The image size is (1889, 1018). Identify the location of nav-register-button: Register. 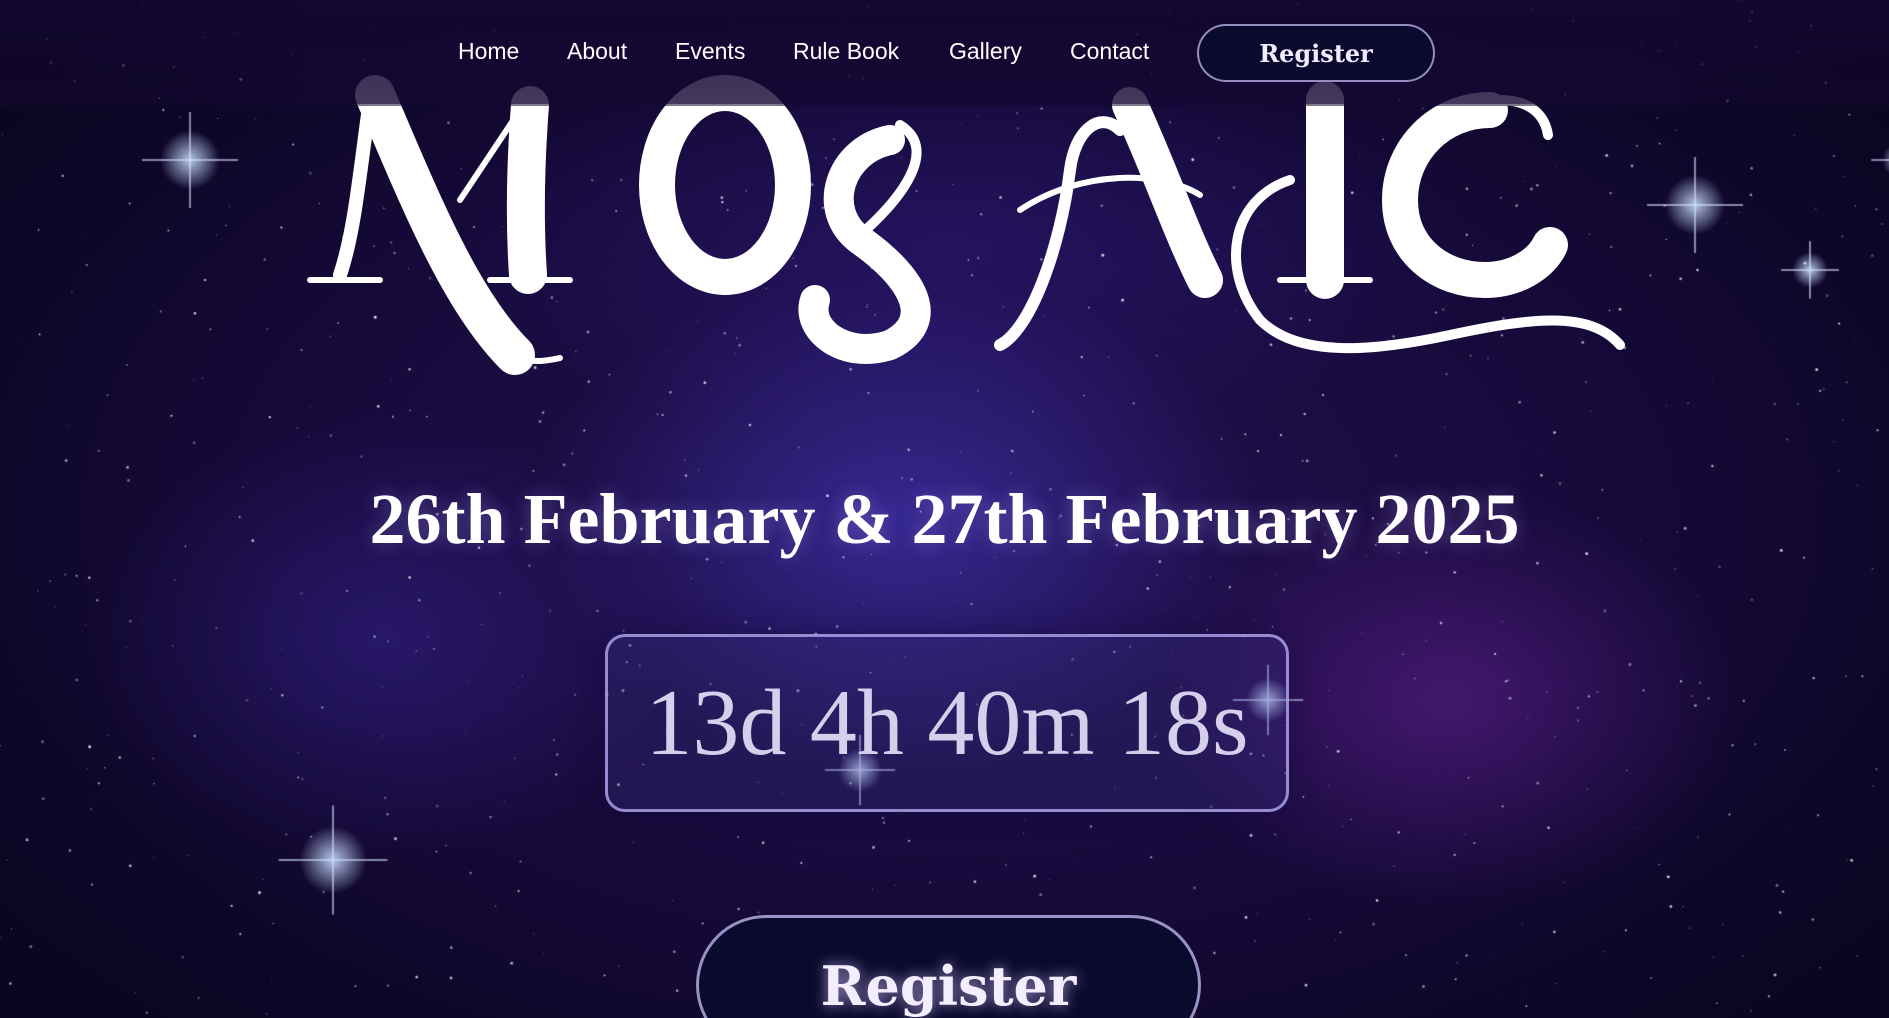
(1316, 53).